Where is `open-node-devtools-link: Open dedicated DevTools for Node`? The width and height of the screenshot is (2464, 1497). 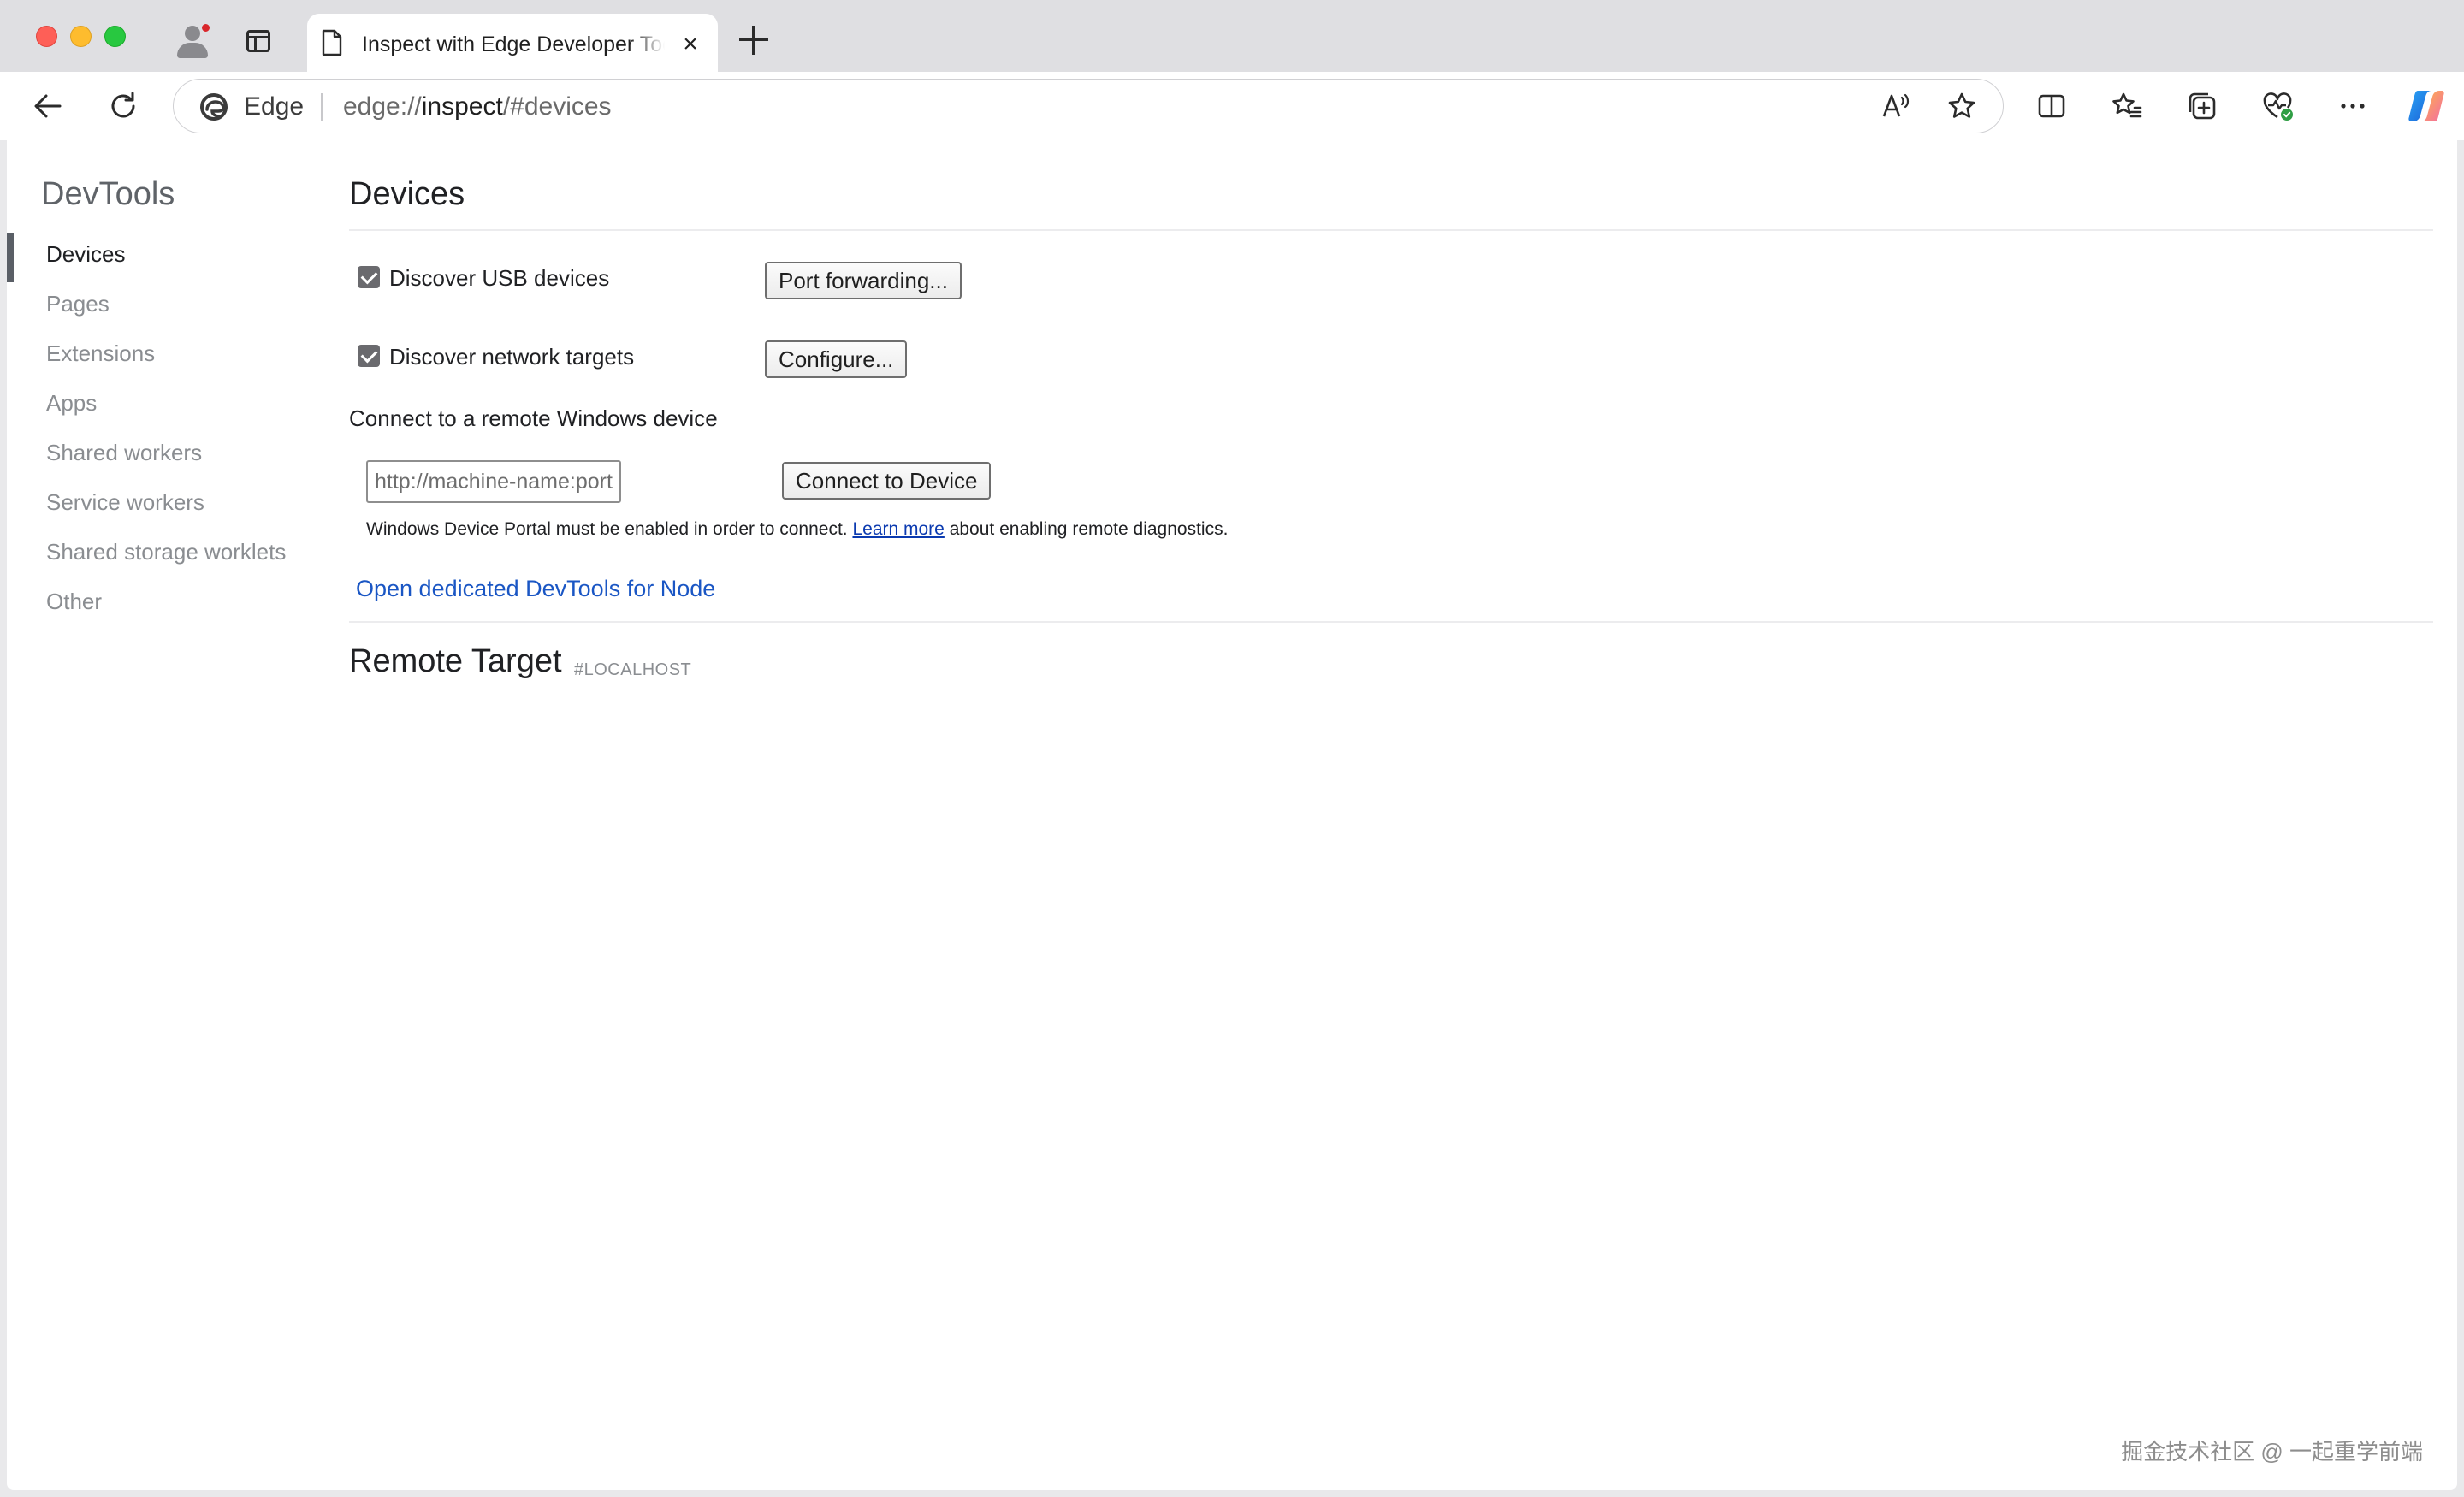
open-node-devtools-link: Open dedicated DevTools for Node is located at coordinates (535, 588).